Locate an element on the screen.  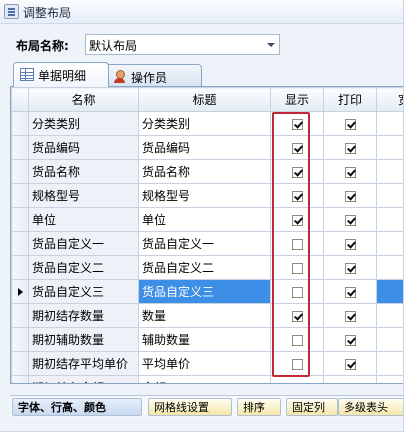
header-name: 名称 is located at coordinates (83, 99).